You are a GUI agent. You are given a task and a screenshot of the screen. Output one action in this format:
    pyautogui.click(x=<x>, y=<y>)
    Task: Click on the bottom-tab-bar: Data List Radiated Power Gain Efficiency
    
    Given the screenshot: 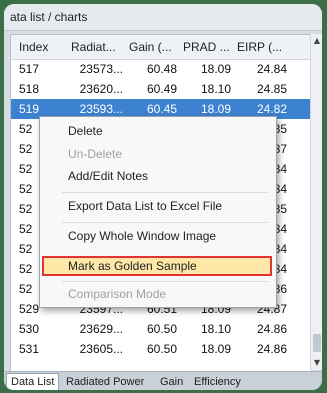 What is the action you would take?
    pyautogui.click(x=163, y=380)
    